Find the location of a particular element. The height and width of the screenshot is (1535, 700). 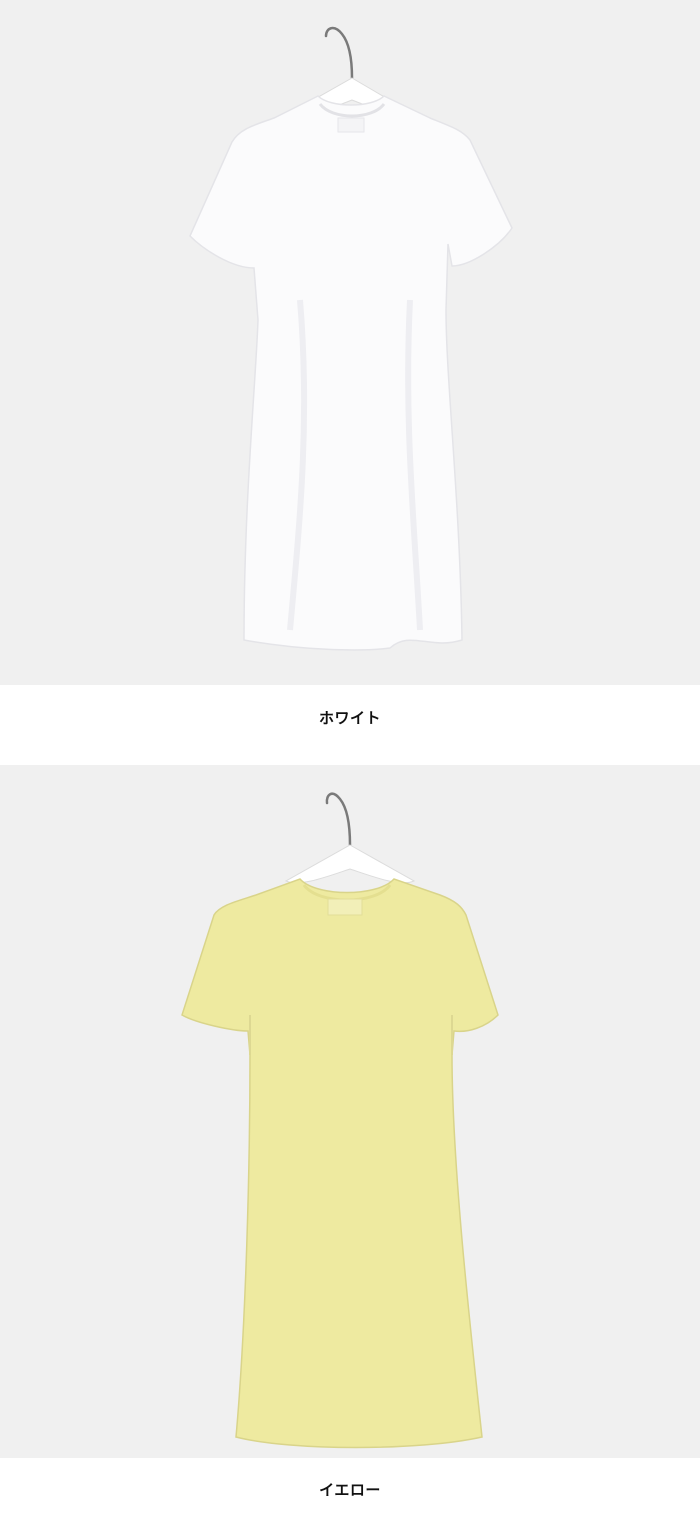

color-label-white: ホワイト is located at coordinates (349, 718).